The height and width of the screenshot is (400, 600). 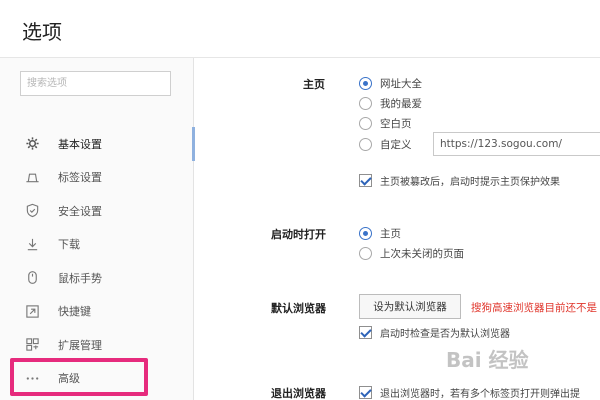 What do you see at coordinates (314, 84) in the screenshot?
I see `homepage-label: 主页` at bounding box center [314, 84].